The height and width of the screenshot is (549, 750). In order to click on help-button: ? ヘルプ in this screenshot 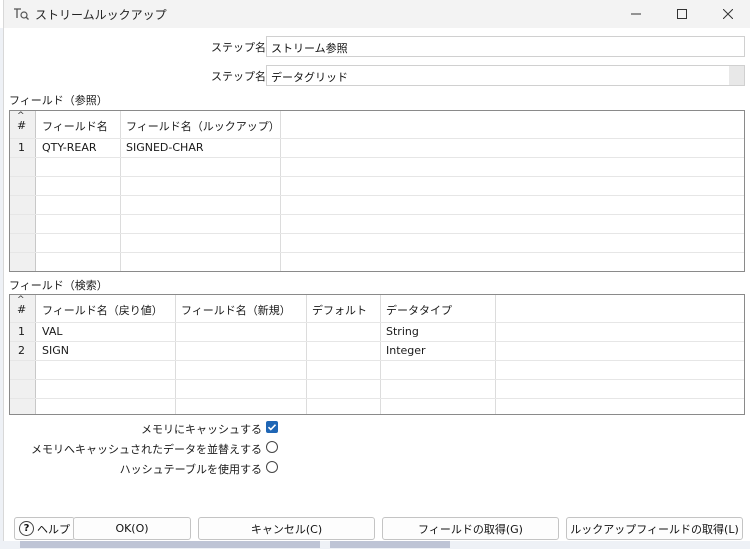, I will do `click(44, 528)`.